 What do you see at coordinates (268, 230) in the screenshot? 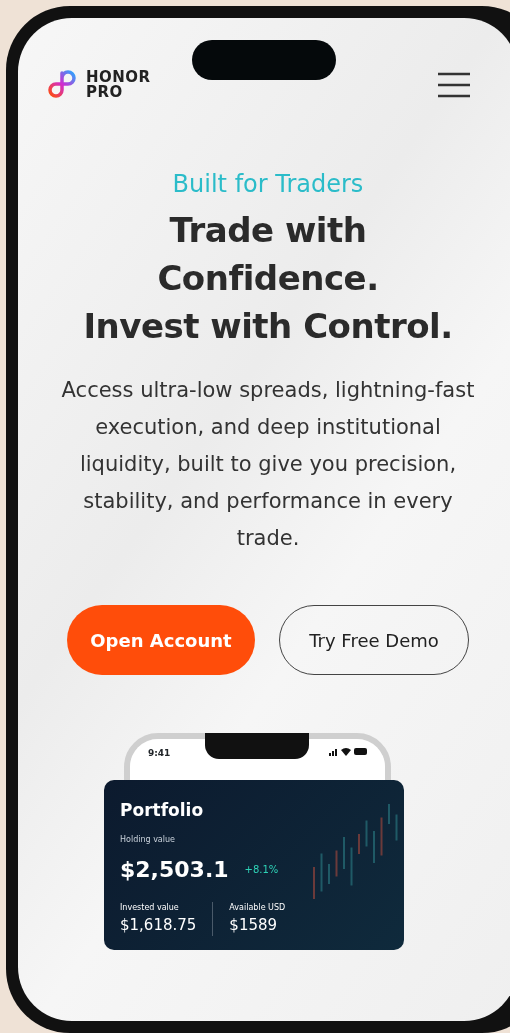
I see `headline: Trade with` at bounding box center [268, 230].